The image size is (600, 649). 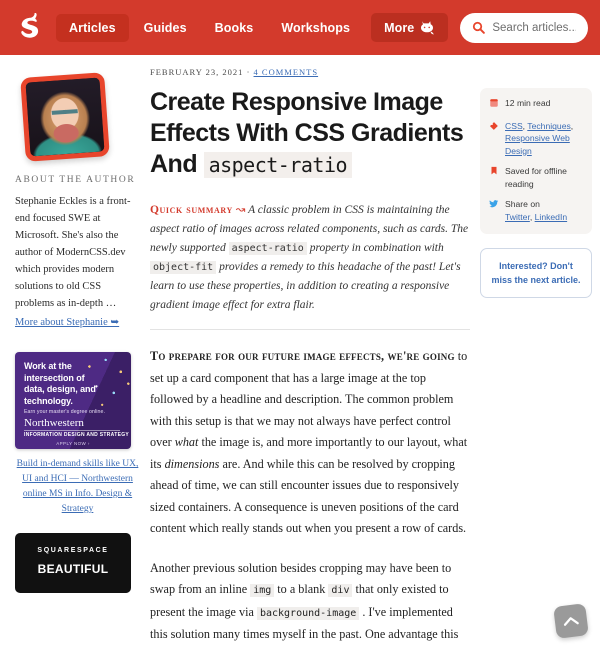 I want to click on author-avatar-image, so click(x=65, y=117).